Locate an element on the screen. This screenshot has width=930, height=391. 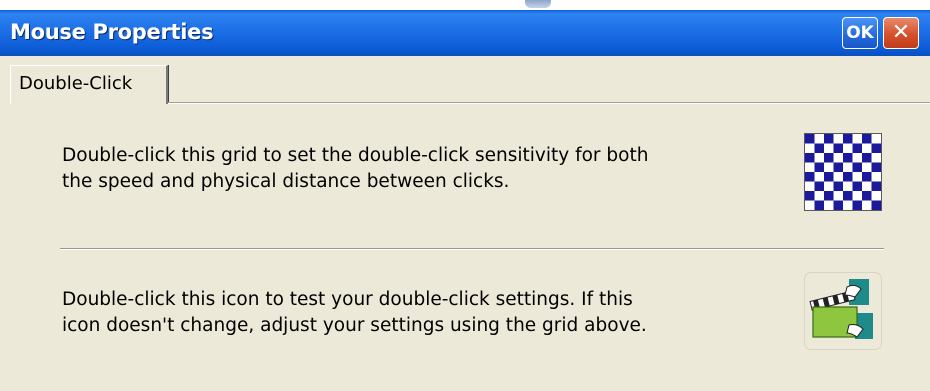
checkerboard-grid-icon is located at coordinates (843, 172).